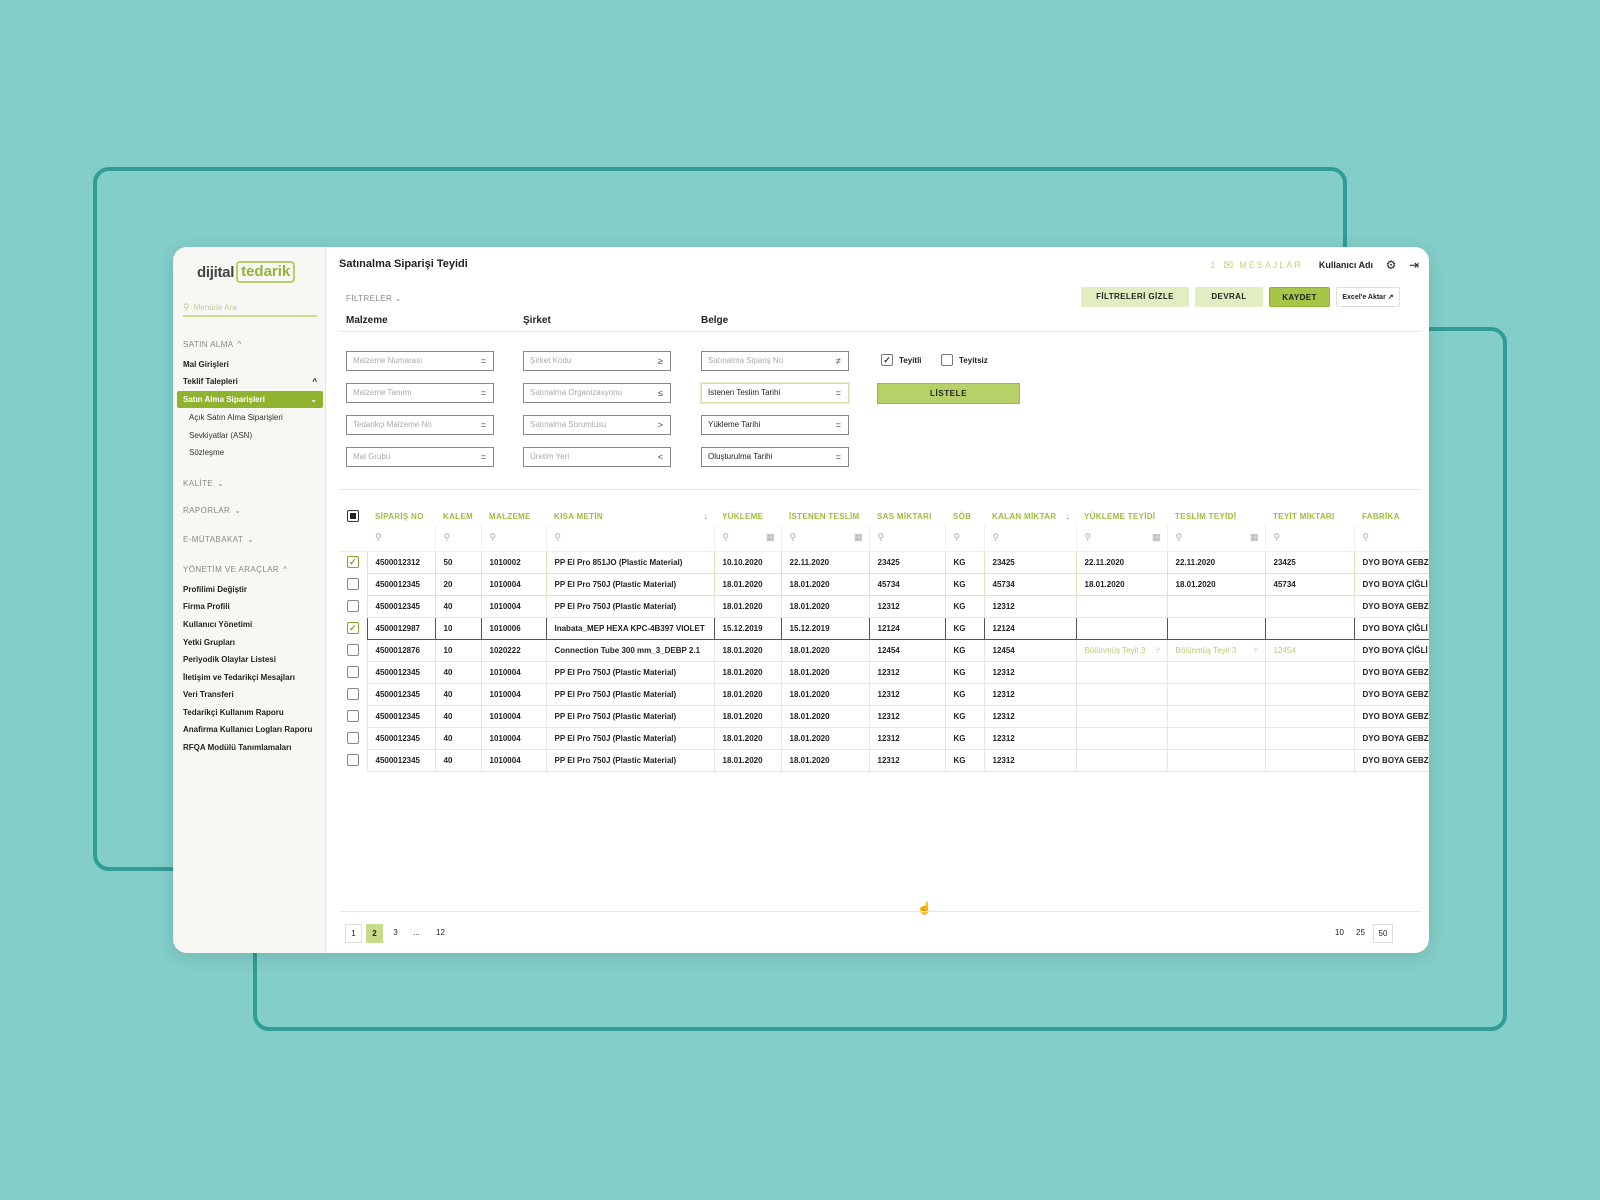  Describe the element at coordinates (395, 933) in the screenshot. I see `page-button: 3` at that location.